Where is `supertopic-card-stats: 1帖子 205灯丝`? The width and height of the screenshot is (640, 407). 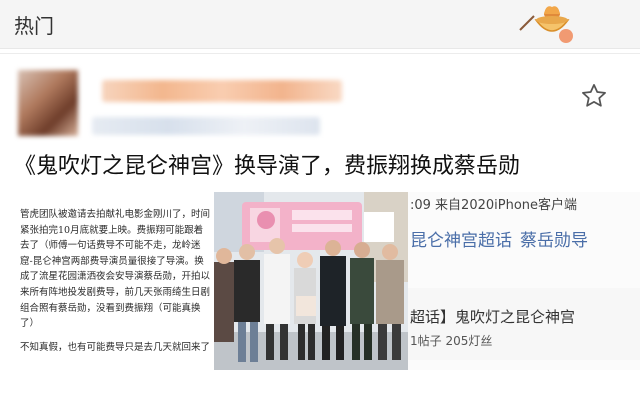 supertopic-card-stats: 1帖子 205灯丝 is located at coordinates (451, 341).